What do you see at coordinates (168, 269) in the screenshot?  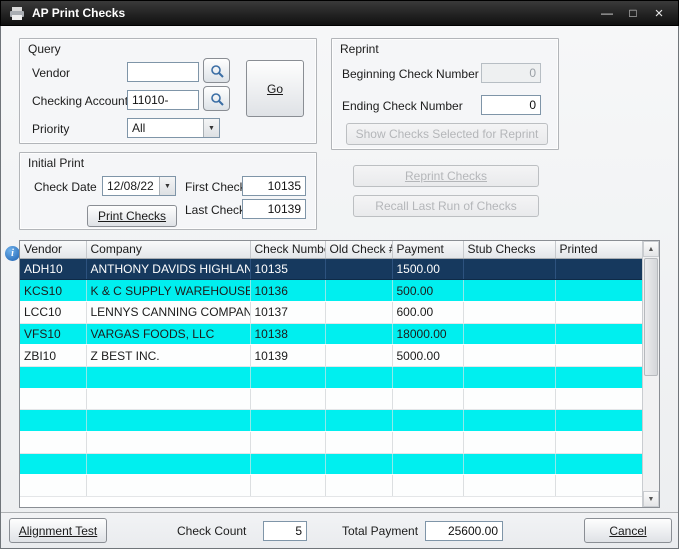 I see `grid-cell-company: ANTHONY DAVIDS HIGHLAND CO` at bounding box center [168, 269].